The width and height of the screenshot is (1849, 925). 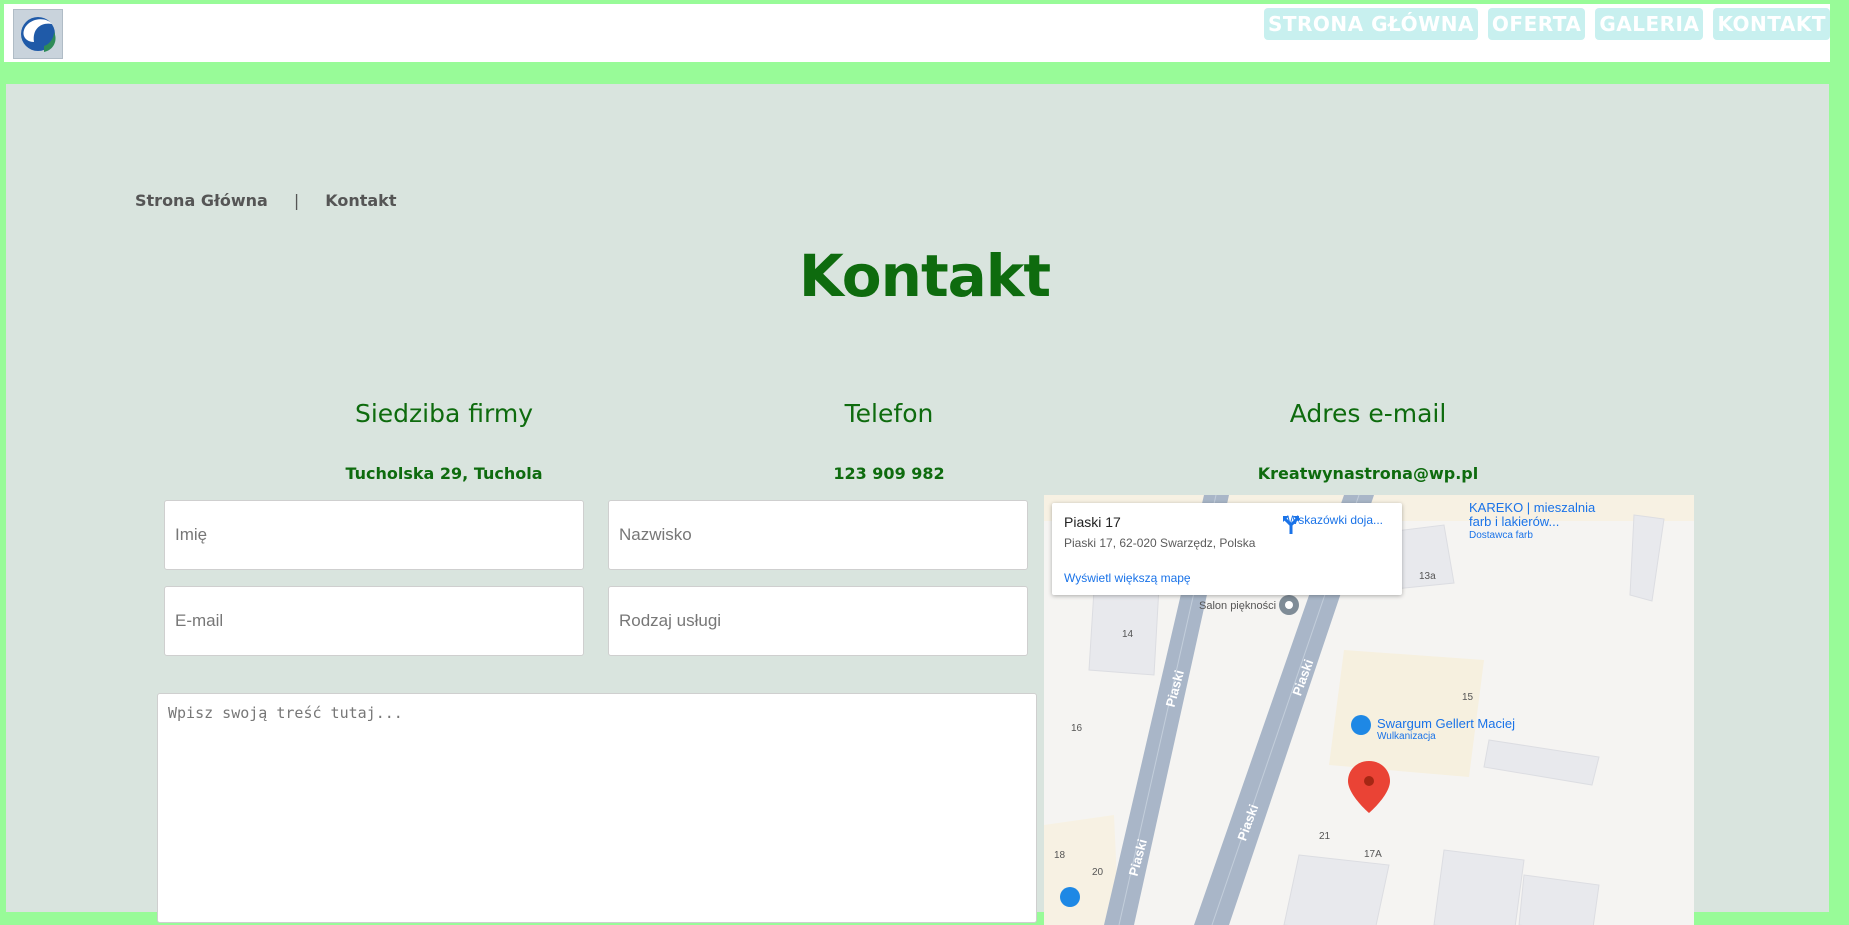 I want to click on nav-contact: KONTAKT, so click(x=1771, y=24).